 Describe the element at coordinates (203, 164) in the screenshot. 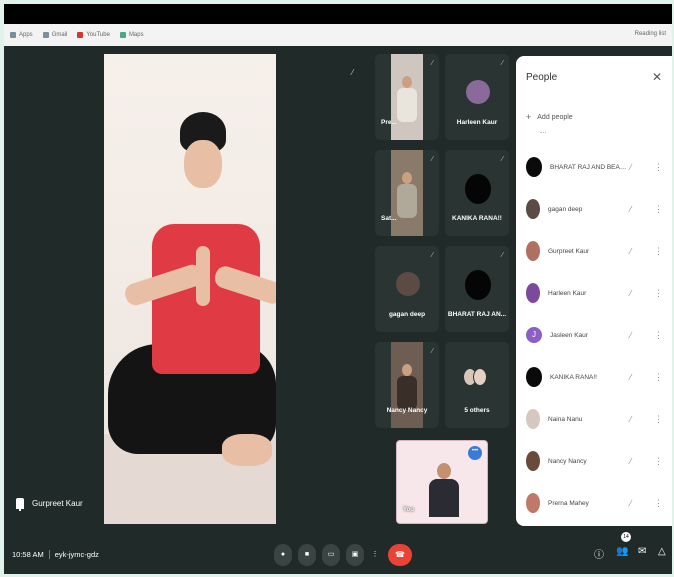

I see `person-face` at that location.